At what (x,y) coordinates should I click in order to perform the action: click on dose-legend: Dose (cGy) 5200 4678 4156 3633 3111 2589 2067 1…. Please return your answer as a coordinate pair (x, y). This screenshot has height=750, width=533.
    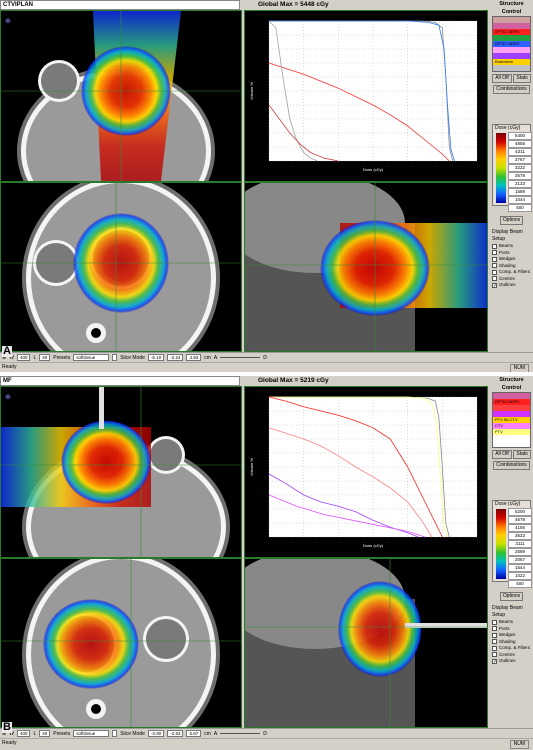
    Looking at the image, I should click on (512, 544).